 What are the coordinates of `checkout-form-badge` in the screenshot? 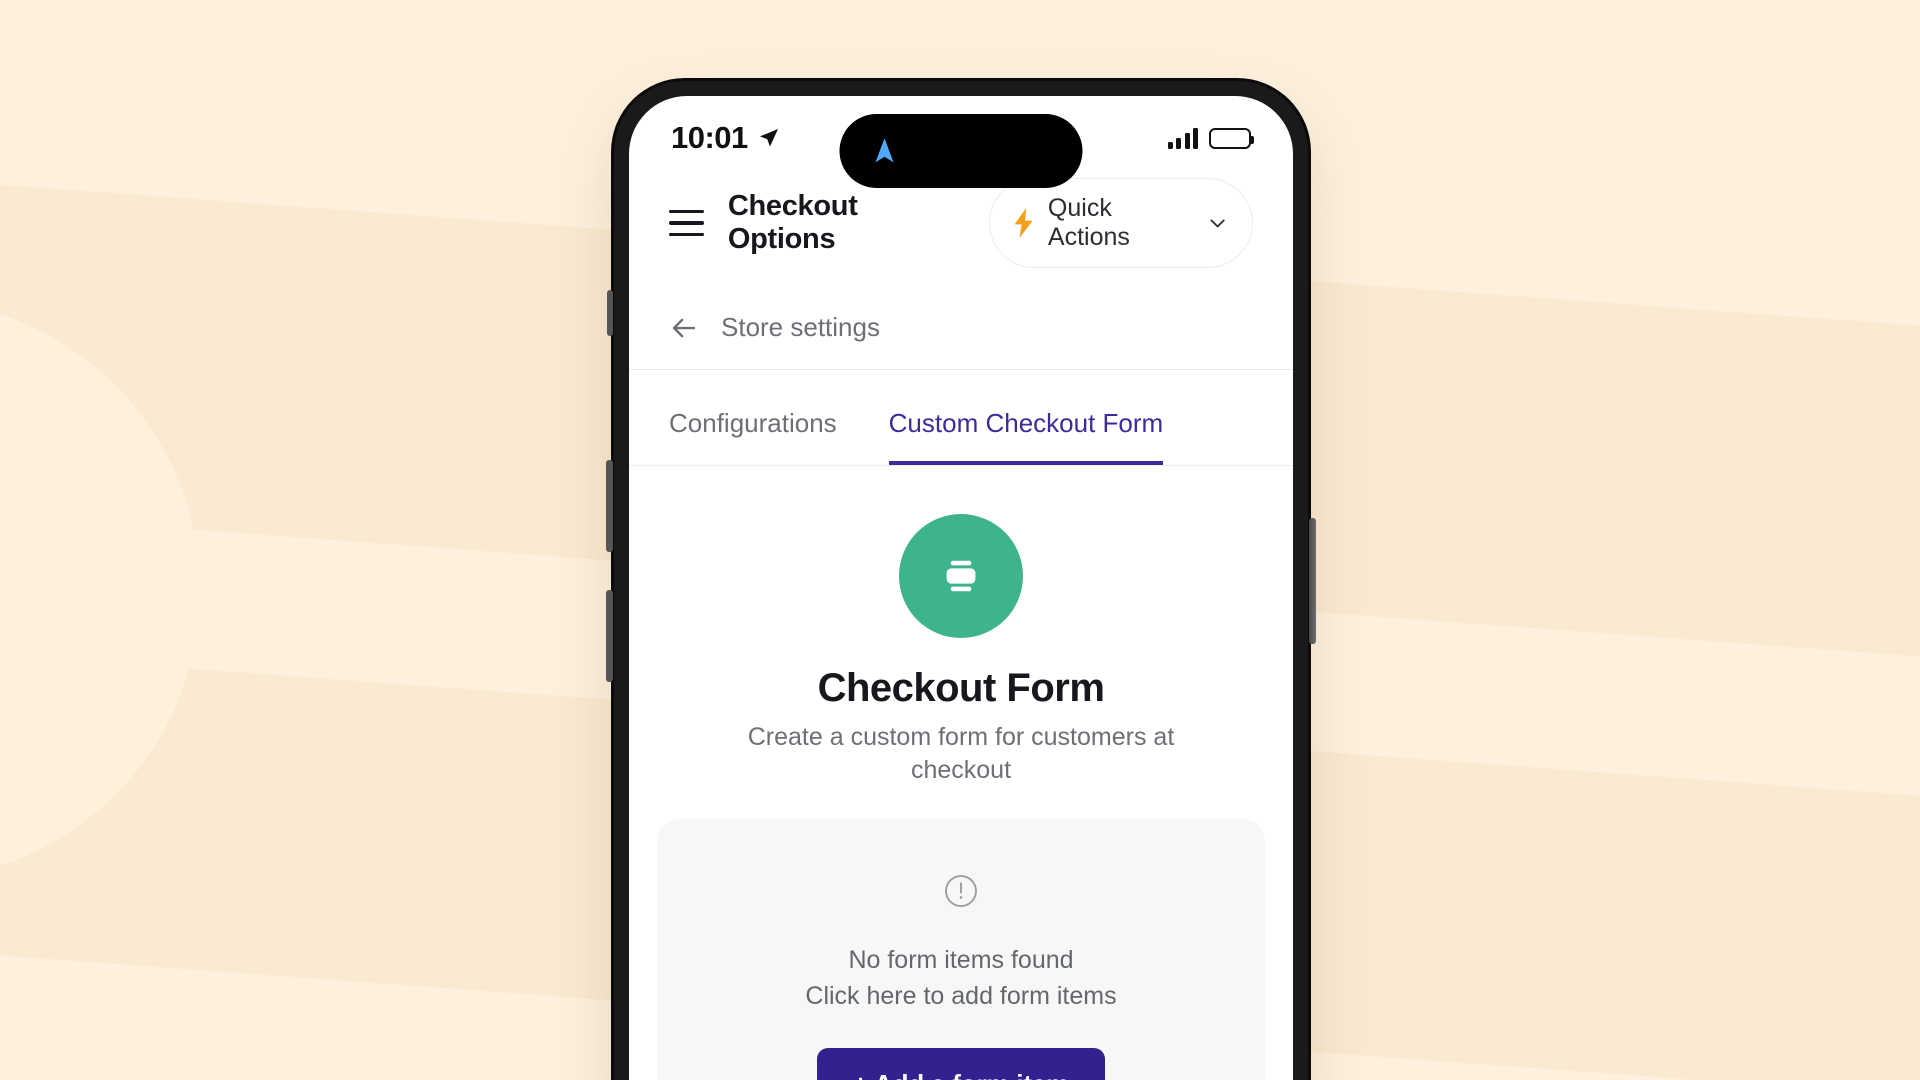 It's located at (961, 576).